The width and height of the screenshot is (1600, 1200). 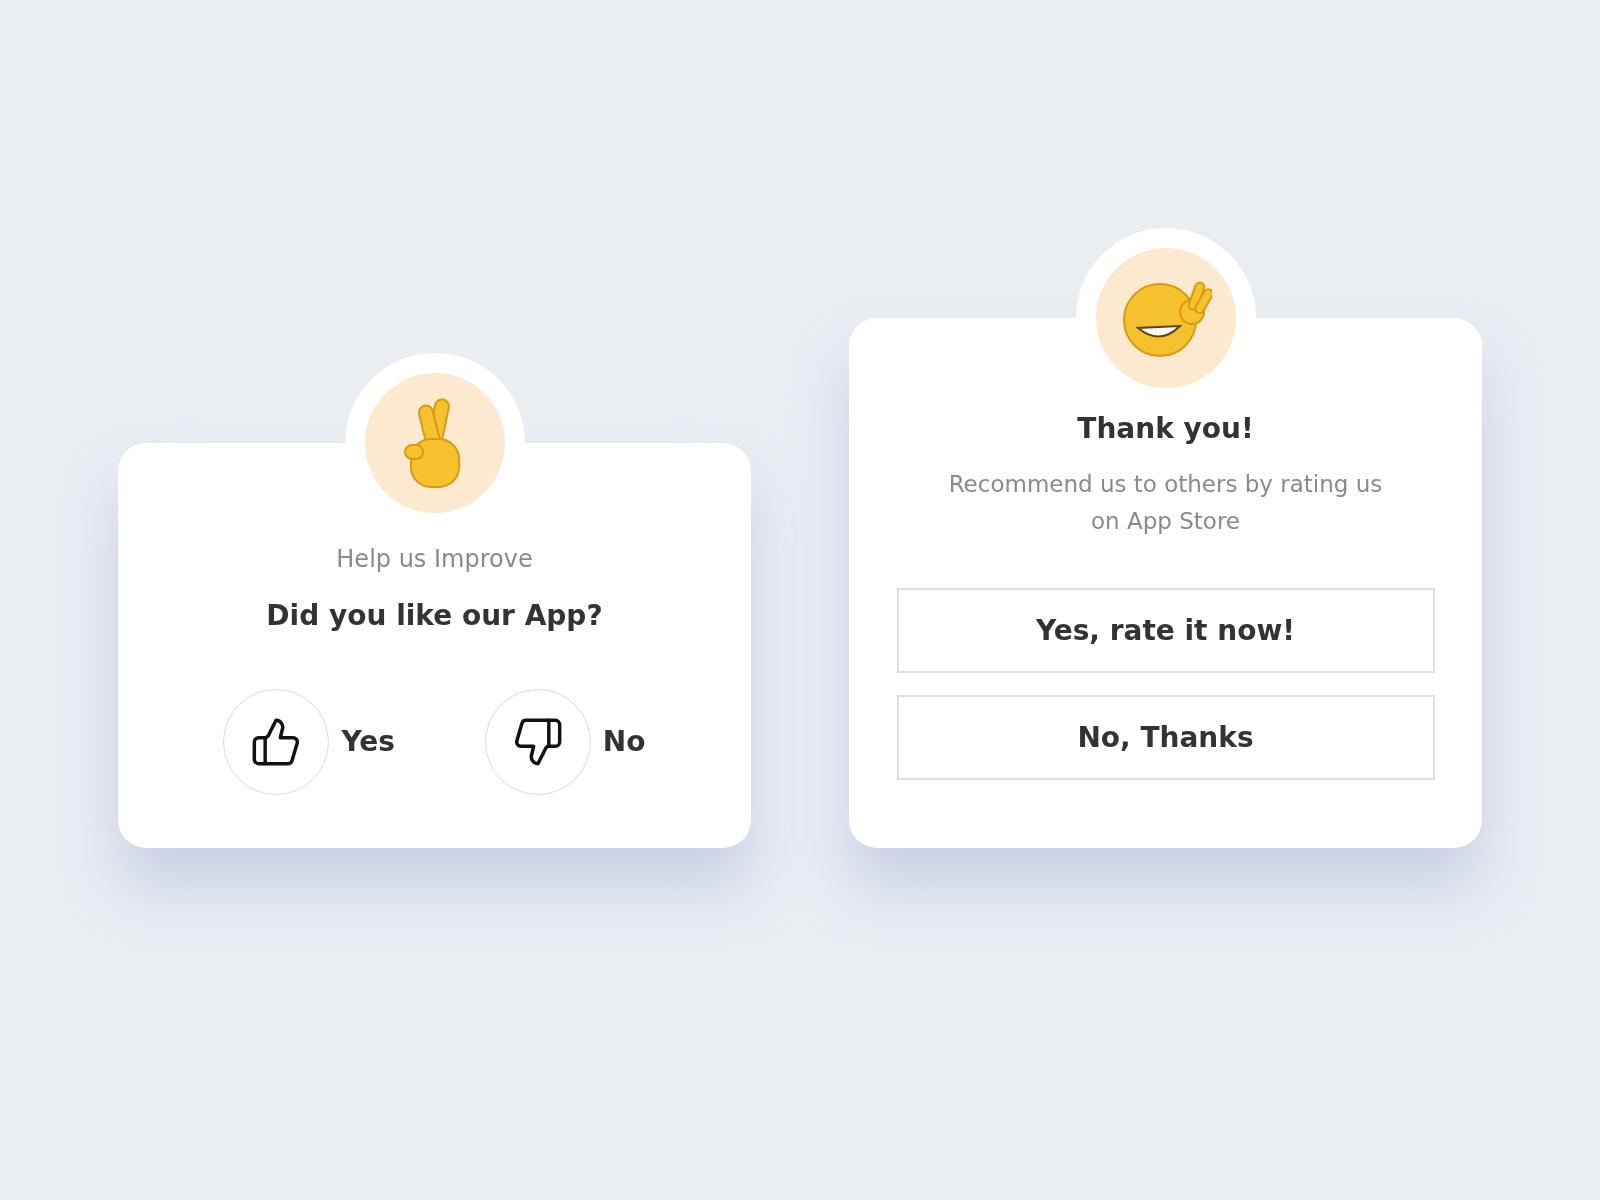 What do you see at coordinates (434, 559) in the screenshot?
I see `eyebrow-text: Help us Improve` at bounding box center [434, 559].